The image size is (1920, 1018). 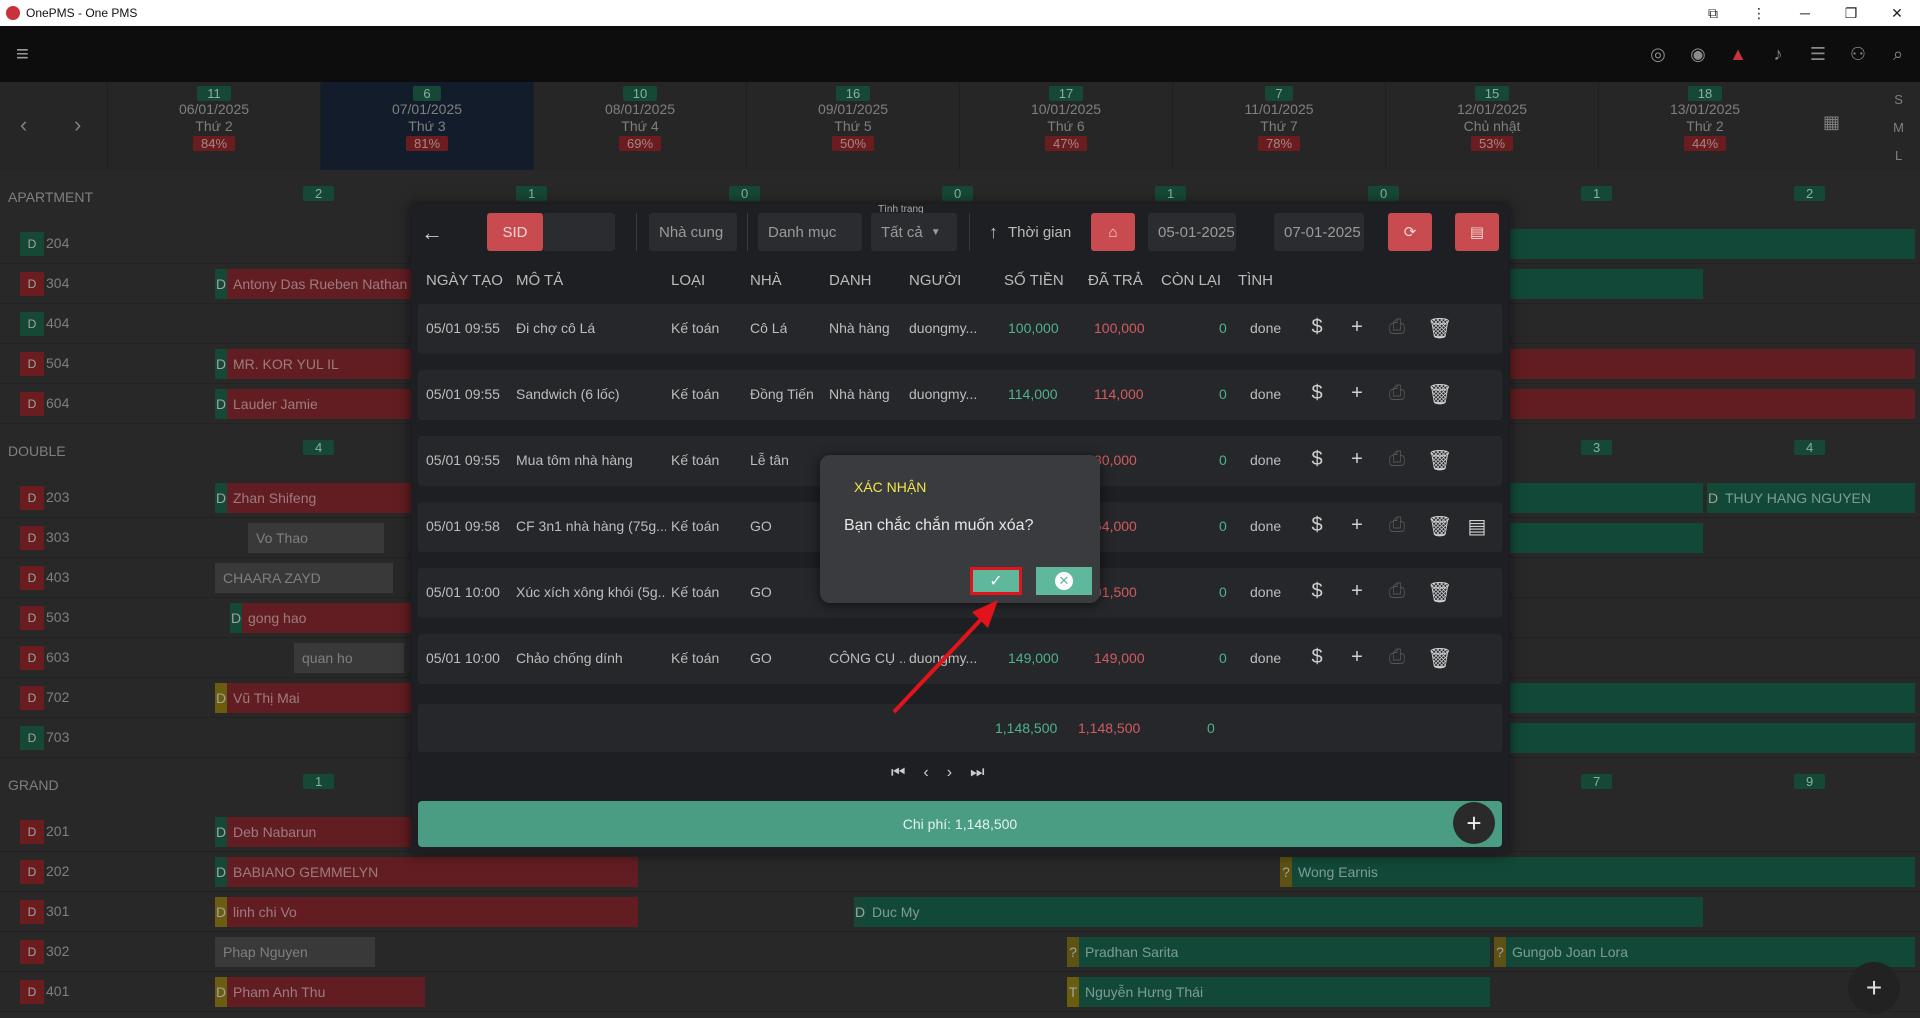 I want to click on hamburger-menu-icon: ≡, so click(x=27, y=54).